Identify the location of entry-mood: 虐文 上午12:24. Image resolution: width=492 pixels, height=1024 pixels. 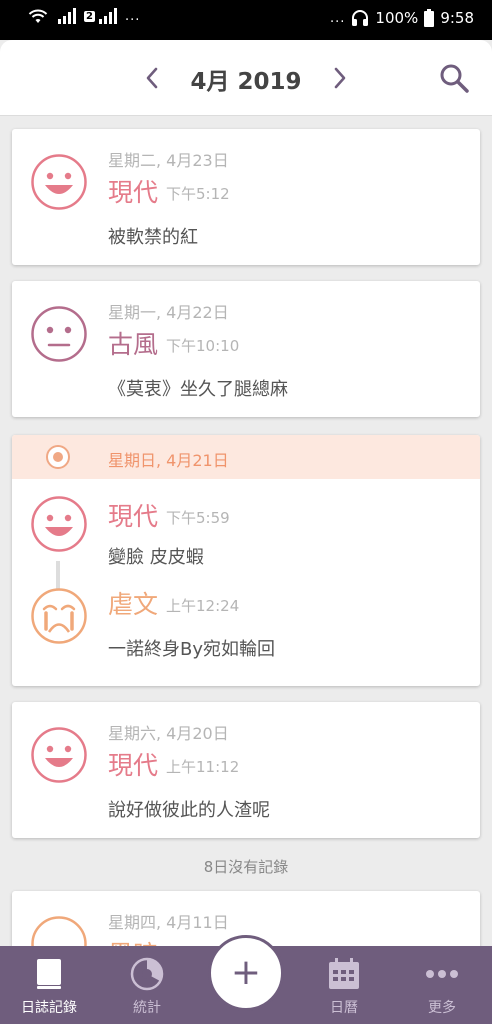
(173, 603).